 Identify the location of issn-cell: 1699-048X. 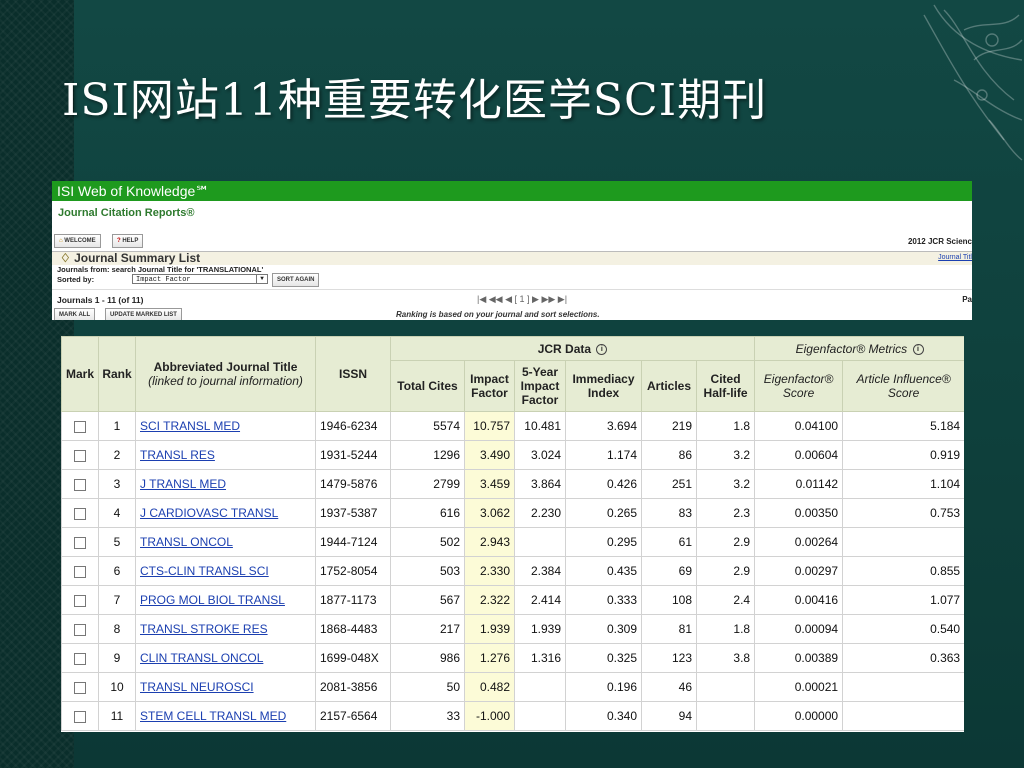
(353, 658).